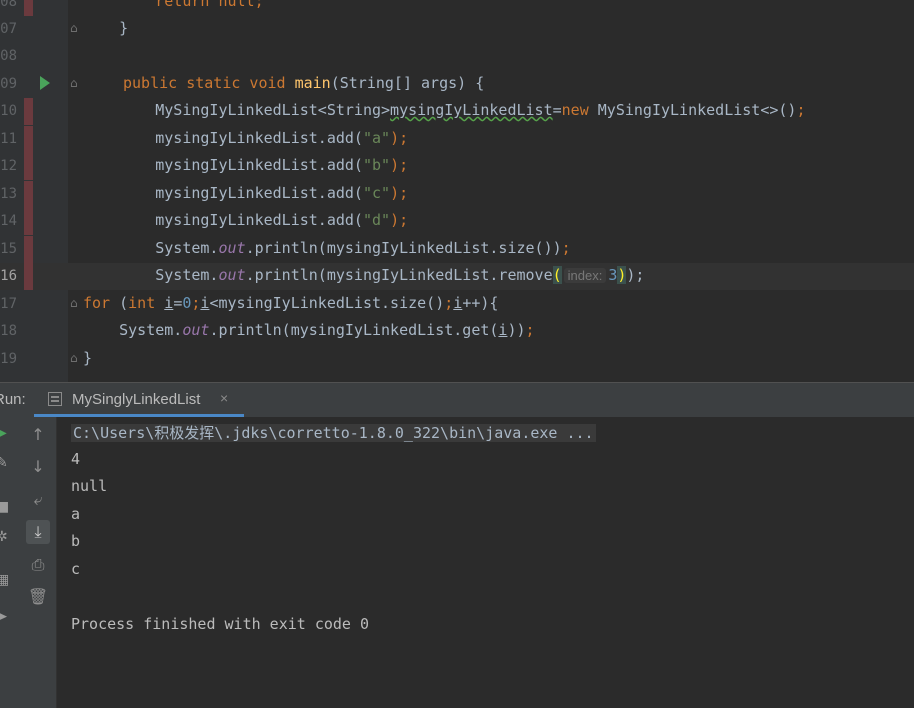 This screenshot has height=708, width=914. Describe the element at coordinates (8, 221) in the screenshot. I see `line-number: 14` at that location.